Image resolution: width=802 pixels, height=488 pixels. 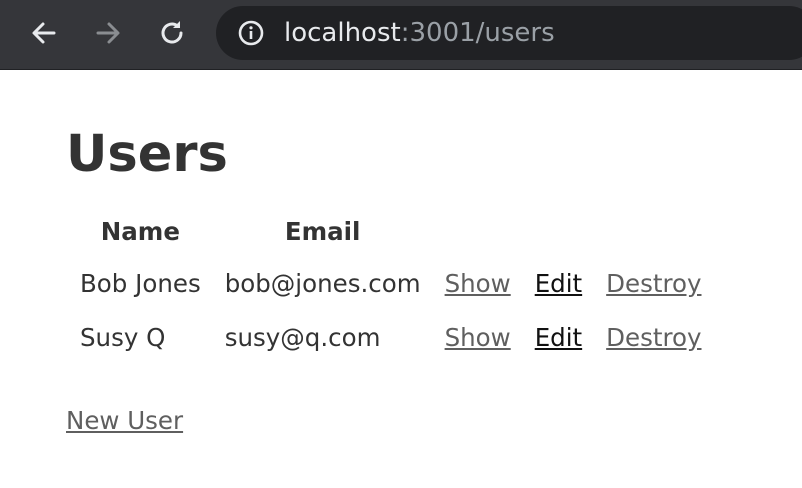 What do you see at coordinates (251, 33) in the screenshot?
I see `info-icon` at bounding box center [251, 33].